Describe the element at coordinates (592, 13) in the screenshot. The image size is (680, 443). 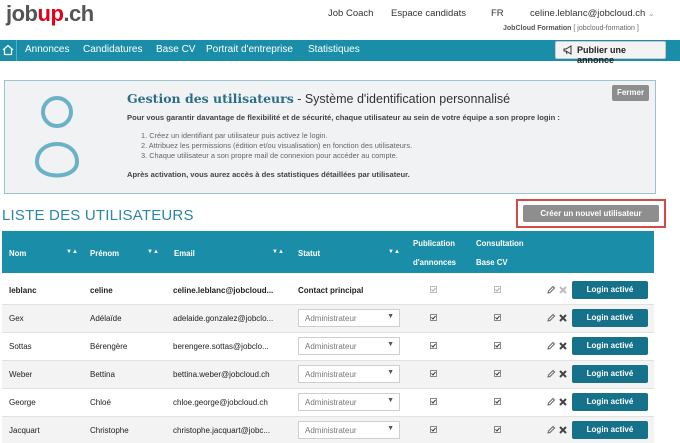
I see `user-account-menu: celine.leblanc@jobcloud.ch ⌄` at that location.